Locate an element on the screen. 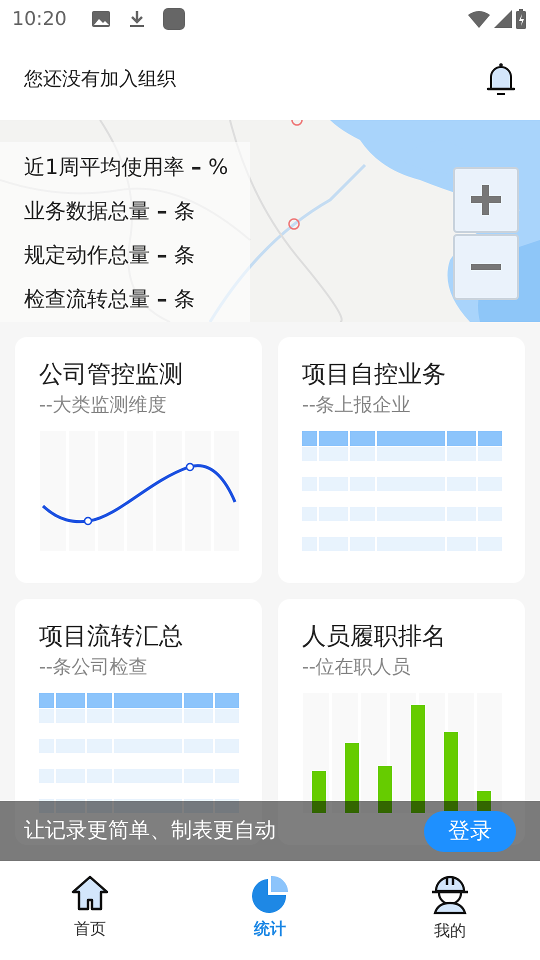 The image size is (540, 960). card-title: 项目自控业务 is located at coordinates (374, 374).